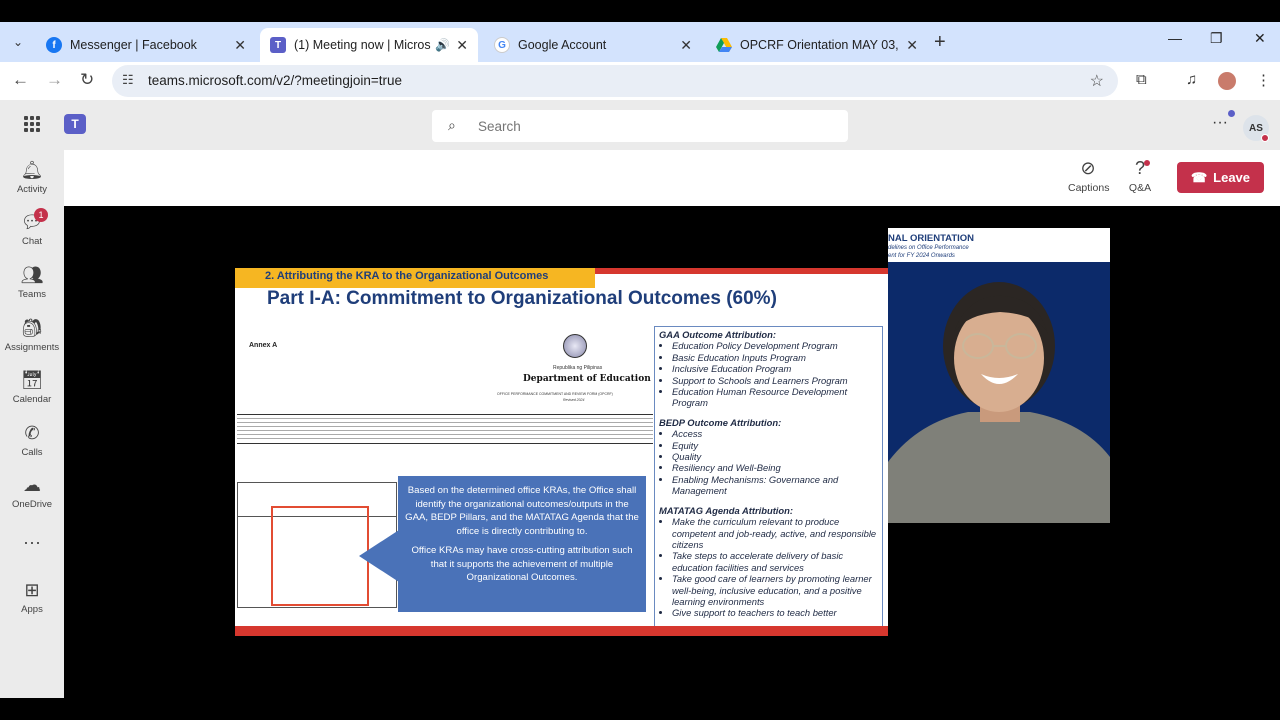 Image resolution: width=1280 pixels, height=720 pixels. Describe the element at coordinates (41, 215) in the screenshot. I see `chat-unread-badge: 1` at that location.